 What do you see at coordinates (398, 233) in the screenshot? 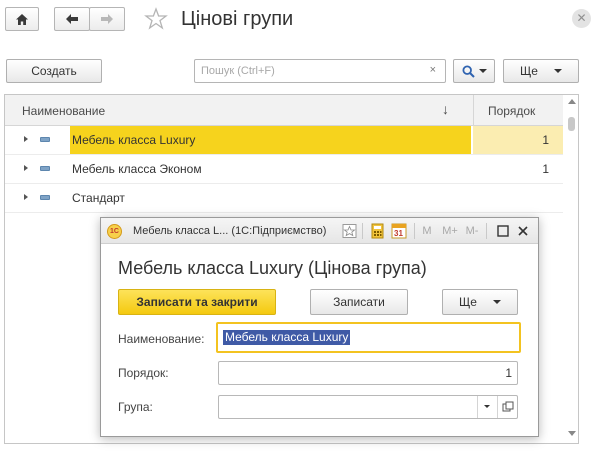
I see `calendar-day: 31` at bounding box center [398, 233].